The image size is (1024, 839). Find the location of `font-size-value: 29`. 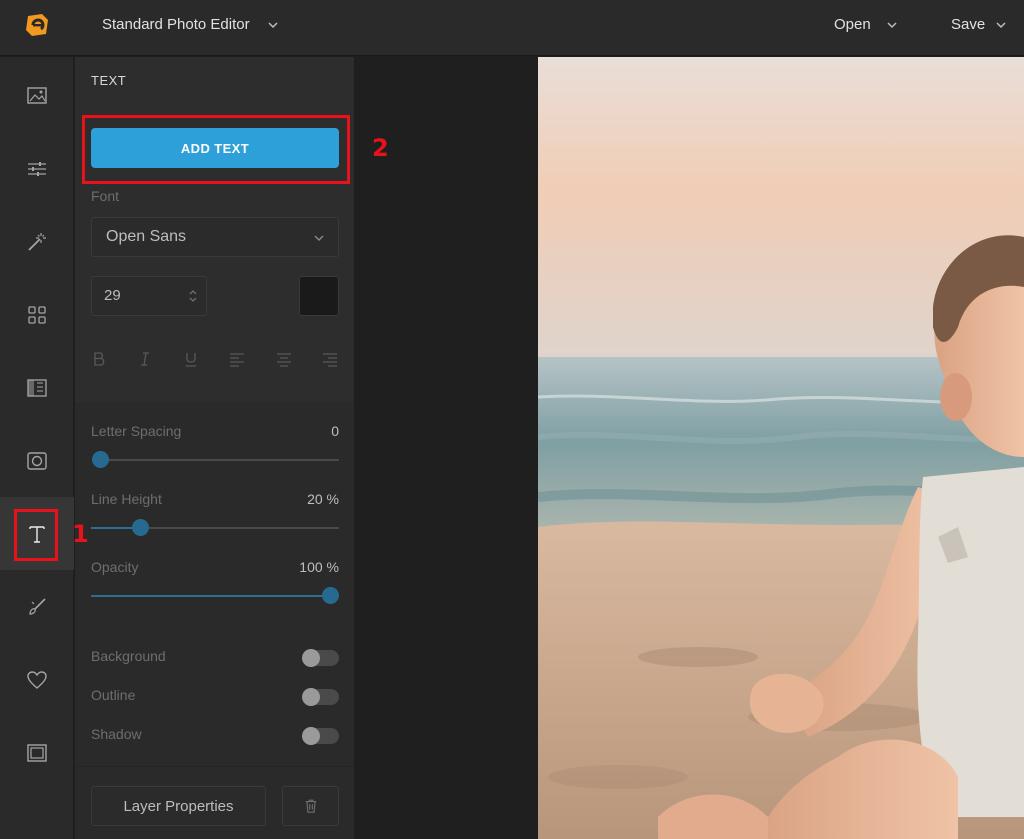

font-size-value: 29 is located at coordinates (112, 295).